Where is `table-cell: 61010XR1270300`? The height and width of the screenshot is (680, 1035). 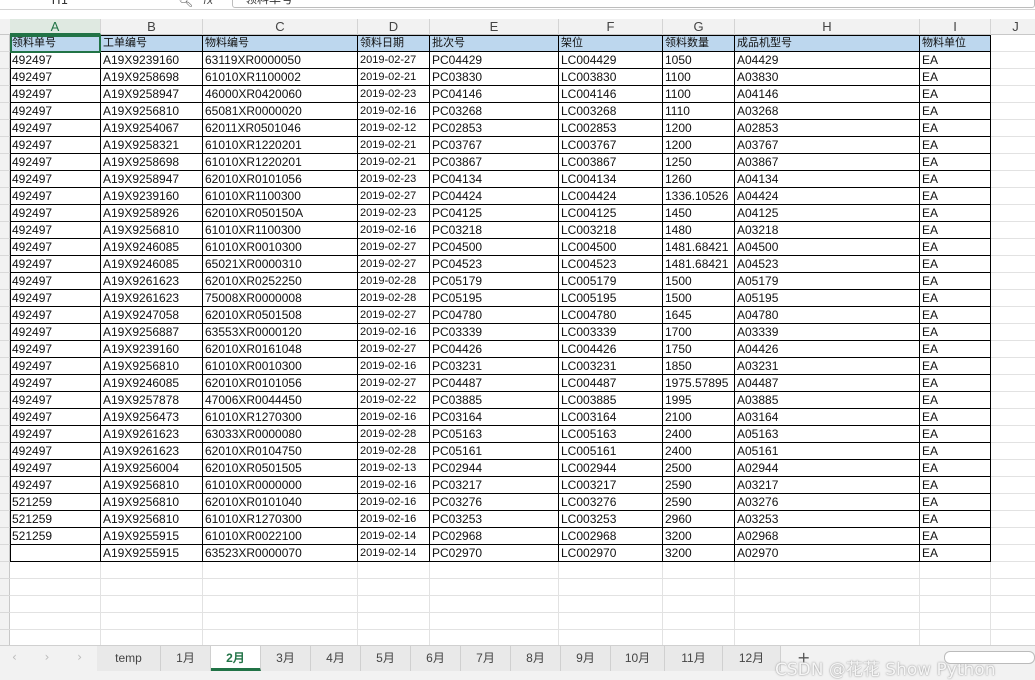 table-cell: 61010XR1270300 is located at coordinates (280, 417).